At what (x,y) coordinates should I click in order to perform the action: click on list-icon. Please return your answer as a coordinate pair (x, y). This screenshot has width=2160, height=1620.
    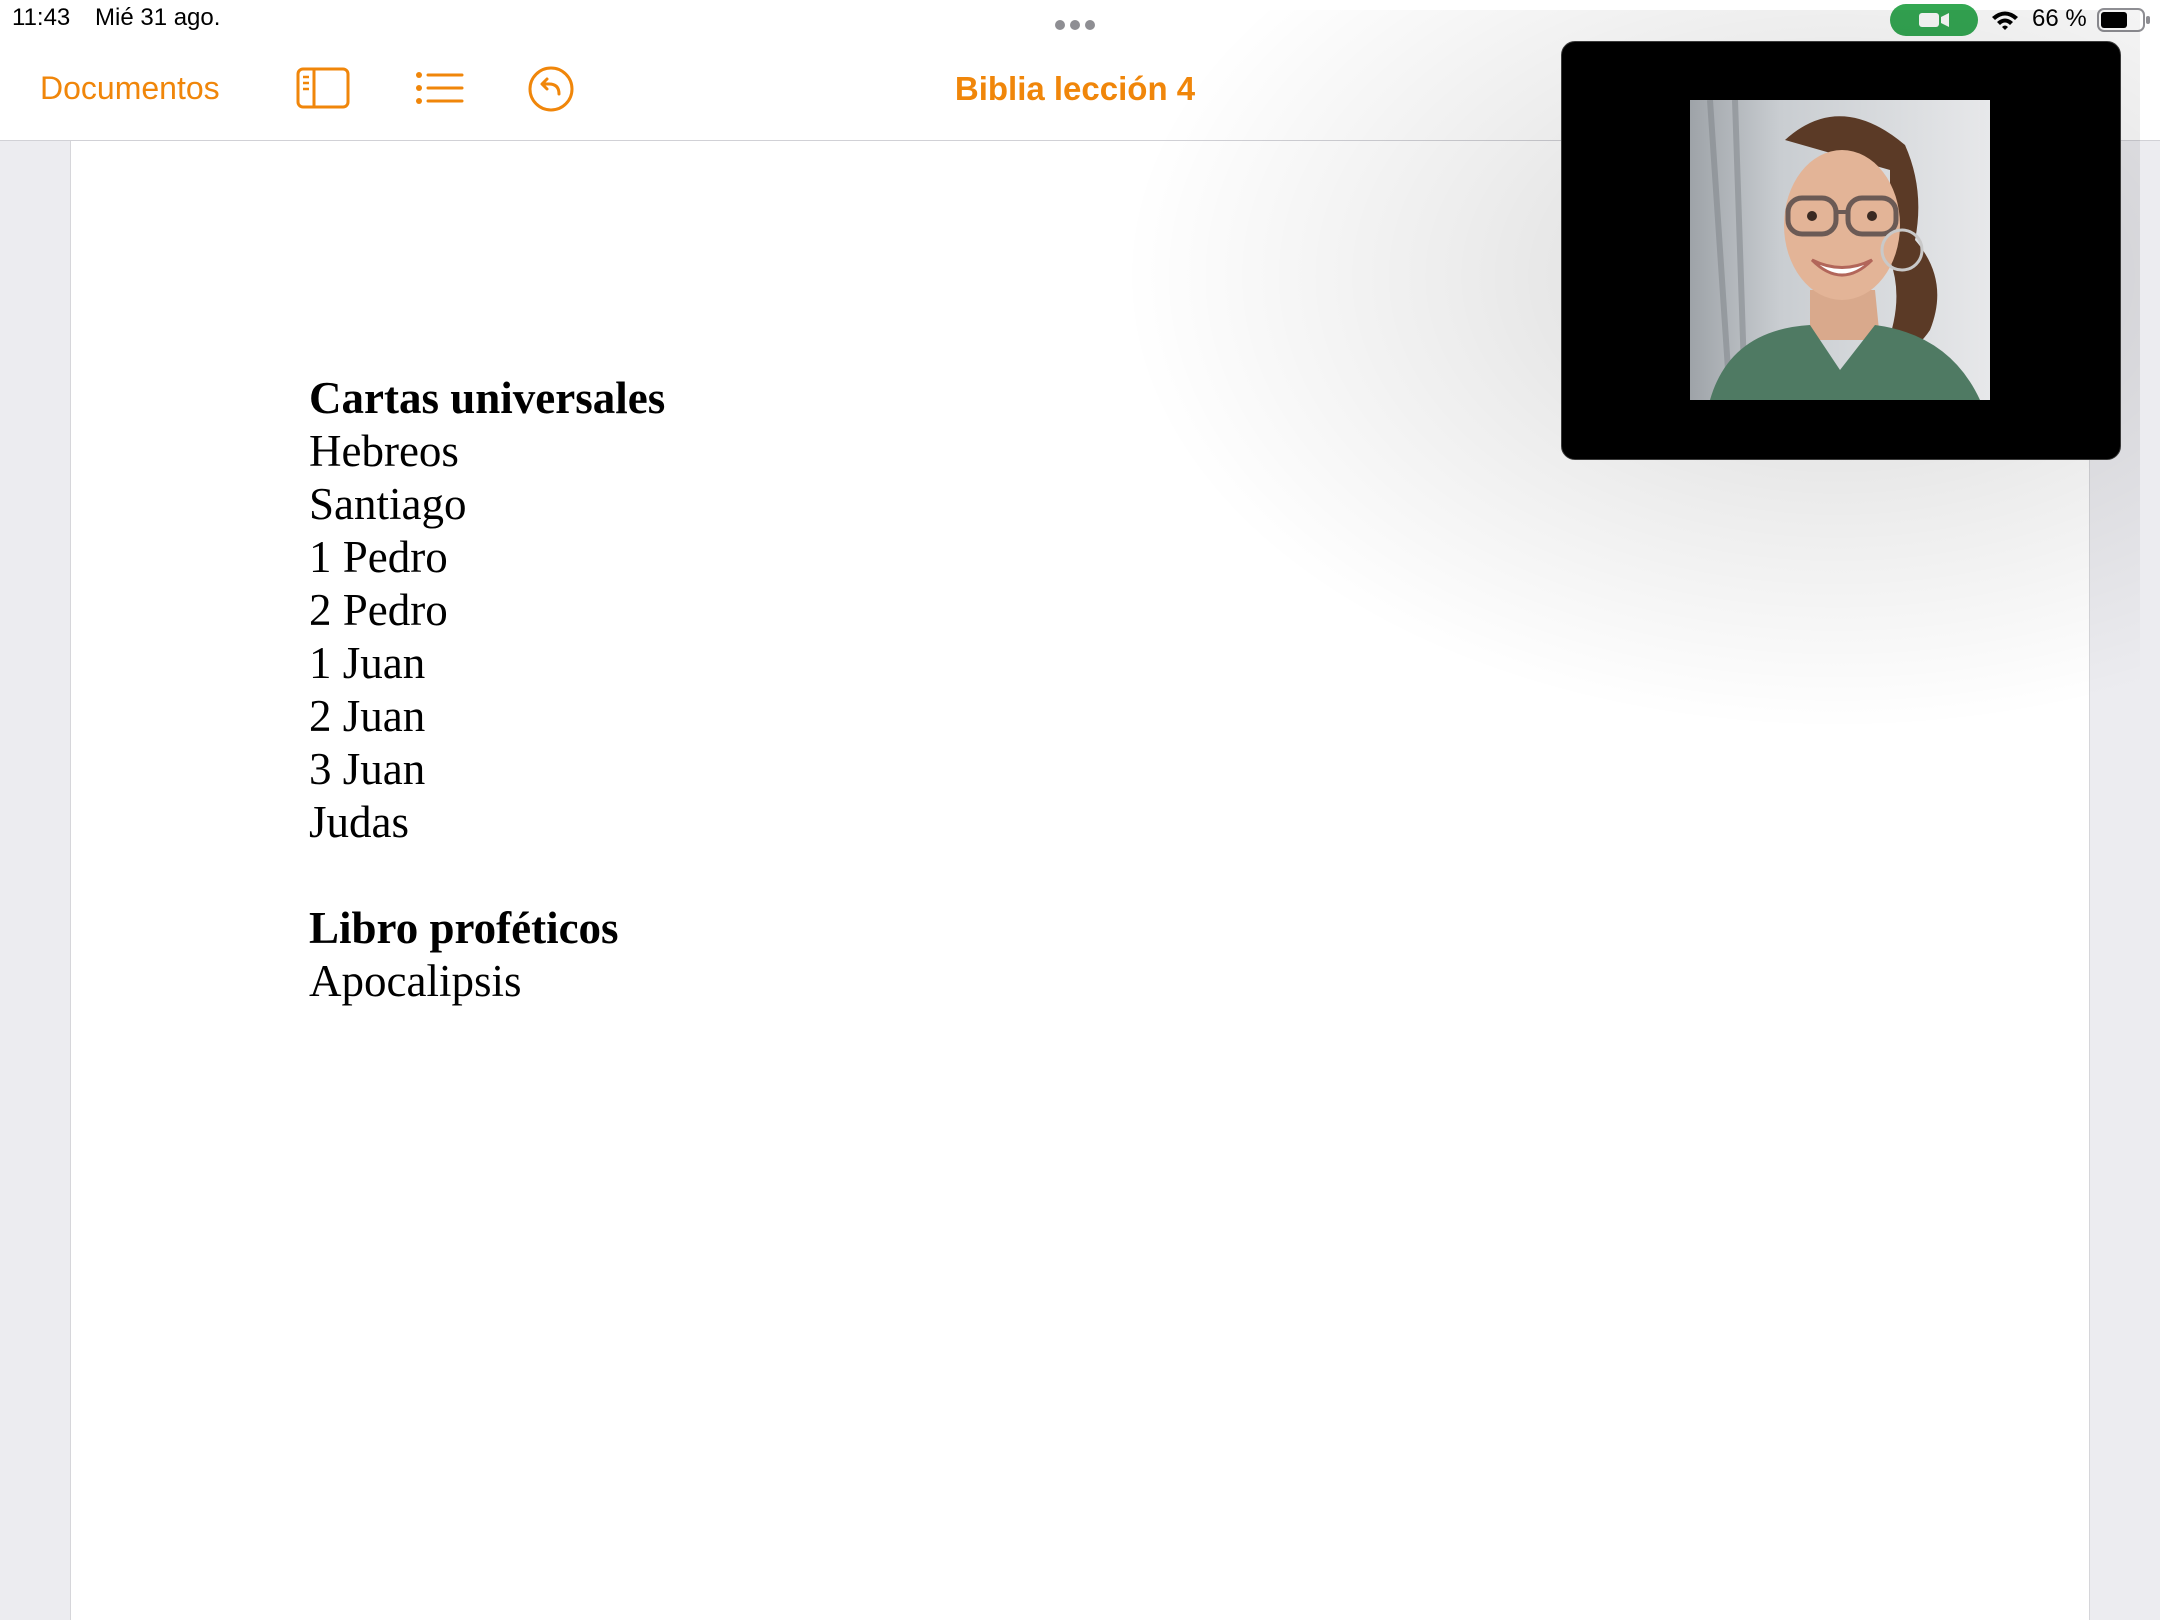
    Looking at the image, I should click on (439, 89).